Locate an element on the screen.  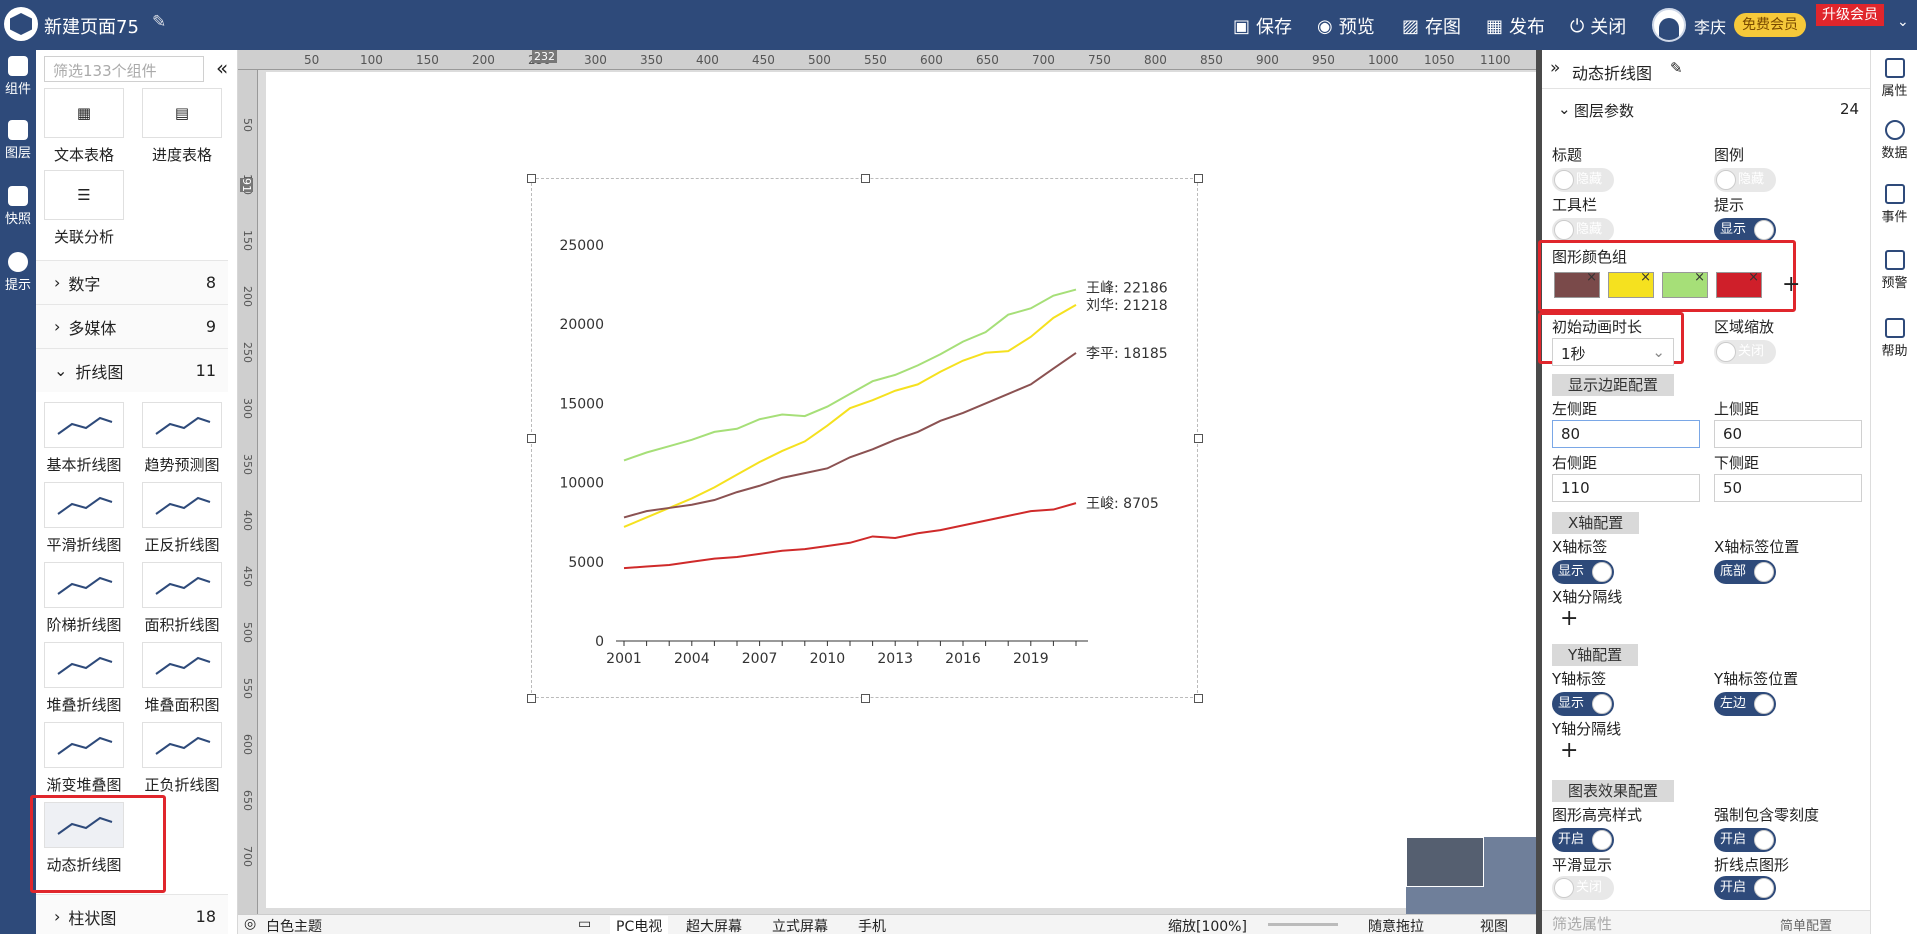
minimap is located at coordinates (1471, 875).